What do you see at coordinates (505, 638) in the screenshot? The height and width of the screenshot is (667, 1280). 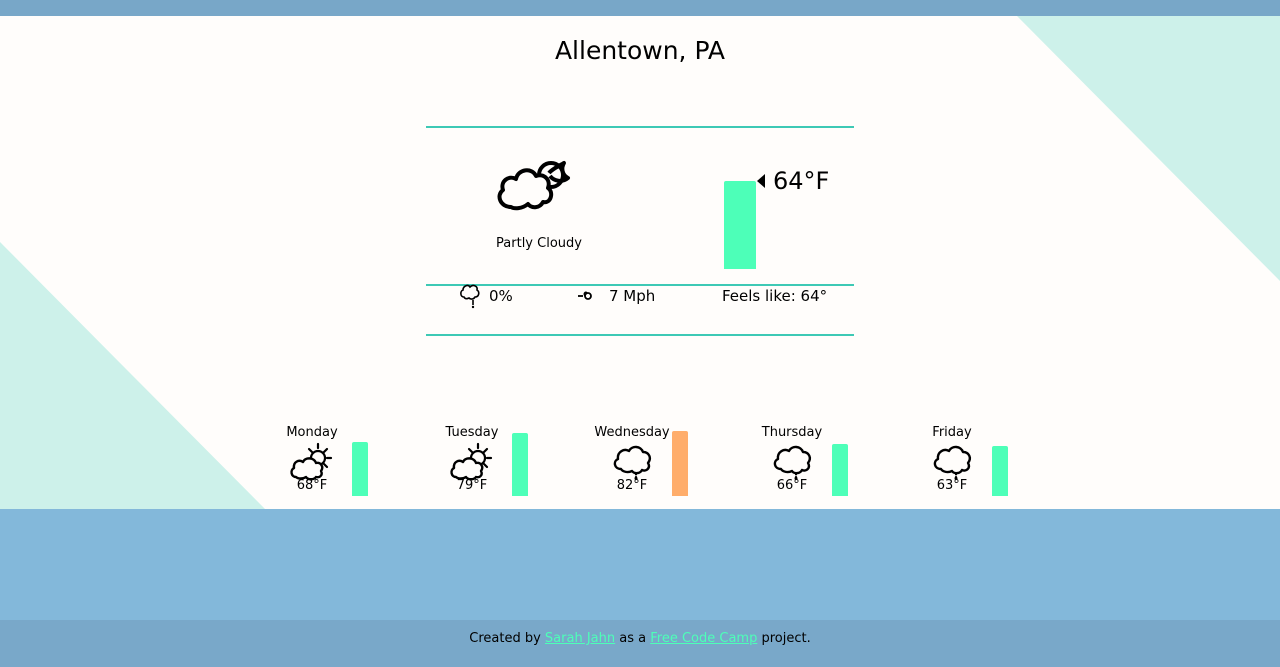 I see `footer-prefix: Created by` at bounding box center [505, 638].